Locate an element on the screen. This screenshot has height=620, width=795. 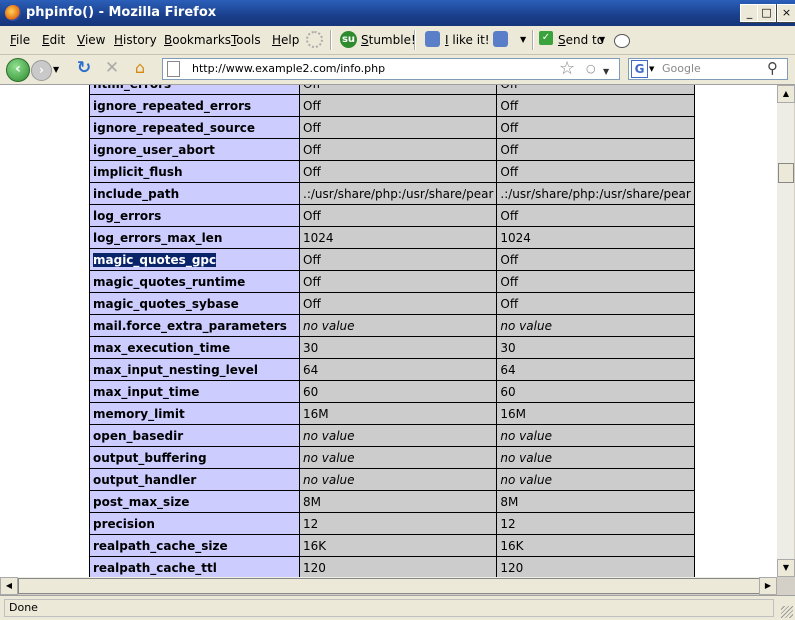
url-dropdown-icon: ▼ is located at coordinates (606, 71).